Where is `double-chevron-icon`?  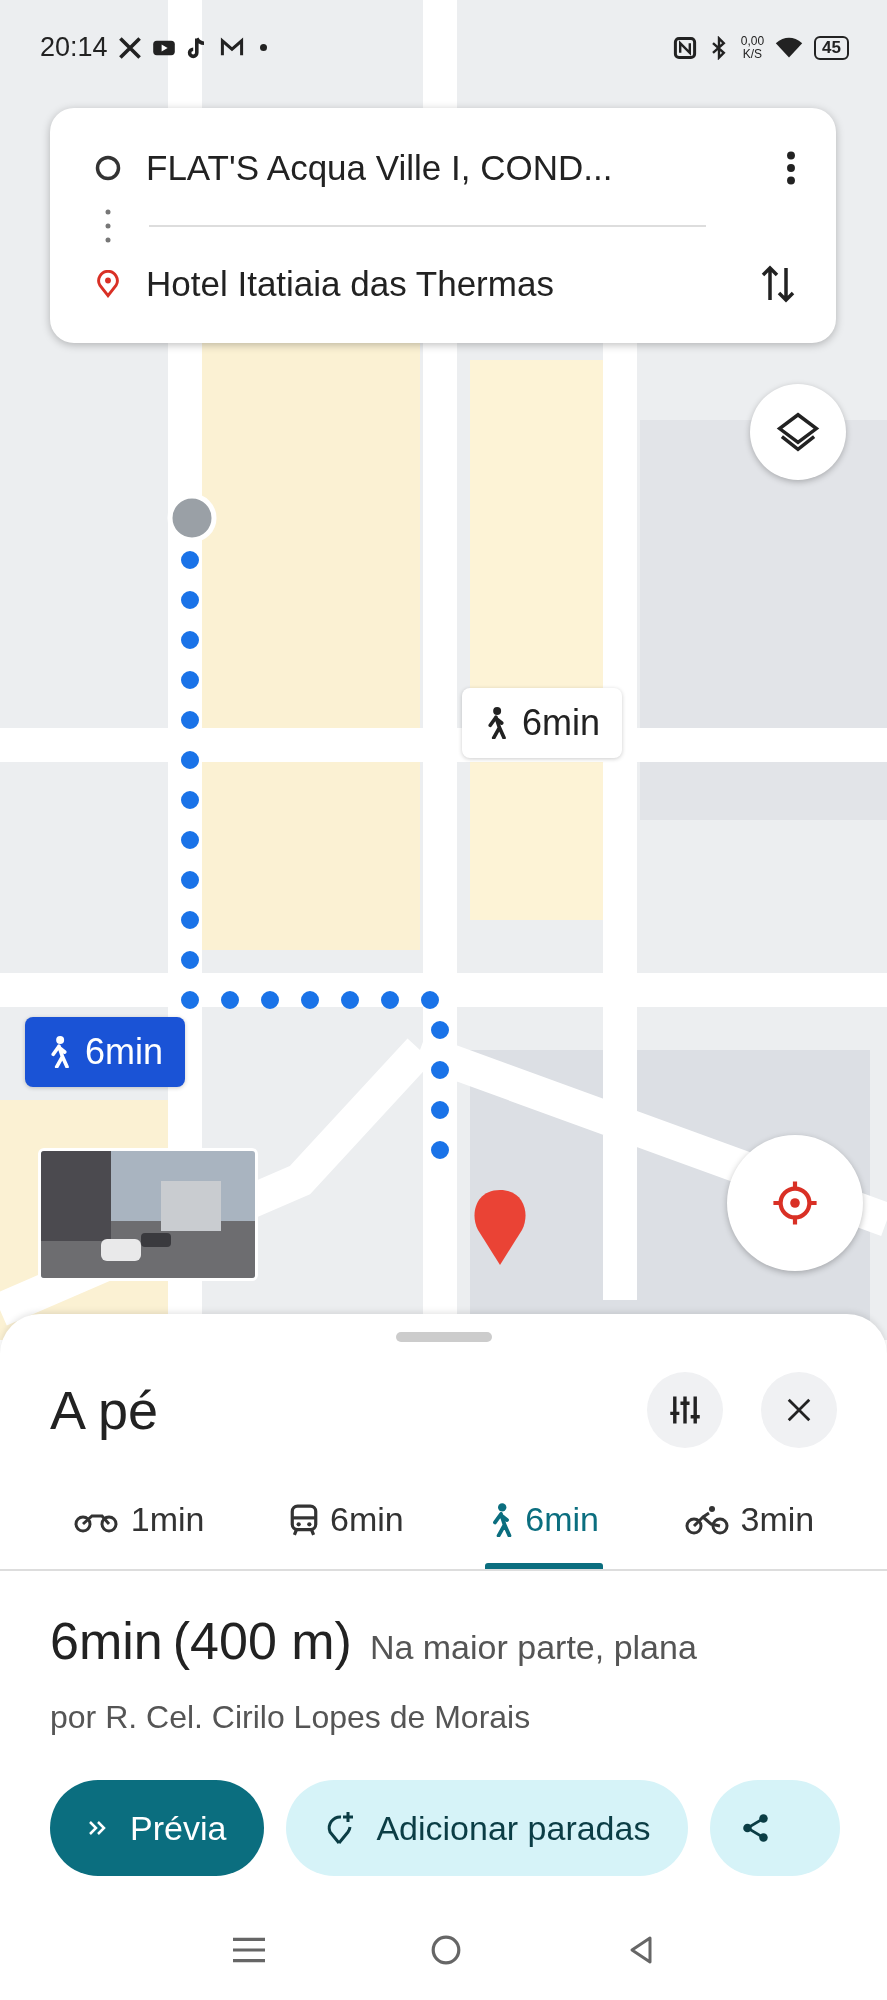
double-chevron-icon is located at coordinates (98, 1828).